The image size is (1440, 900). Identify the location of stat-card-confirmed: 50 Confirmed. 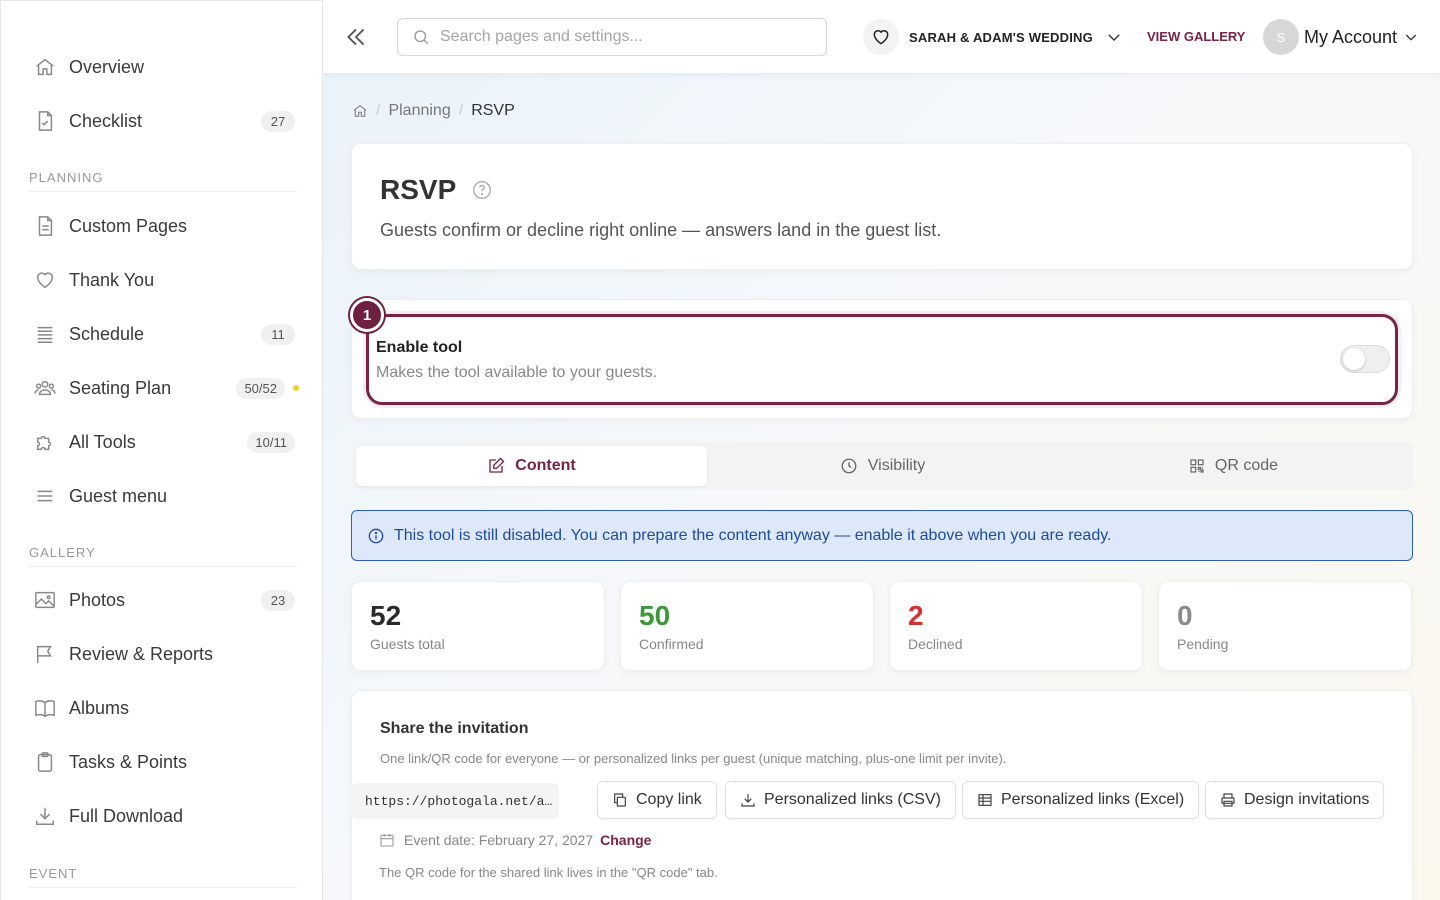
(747, 626).